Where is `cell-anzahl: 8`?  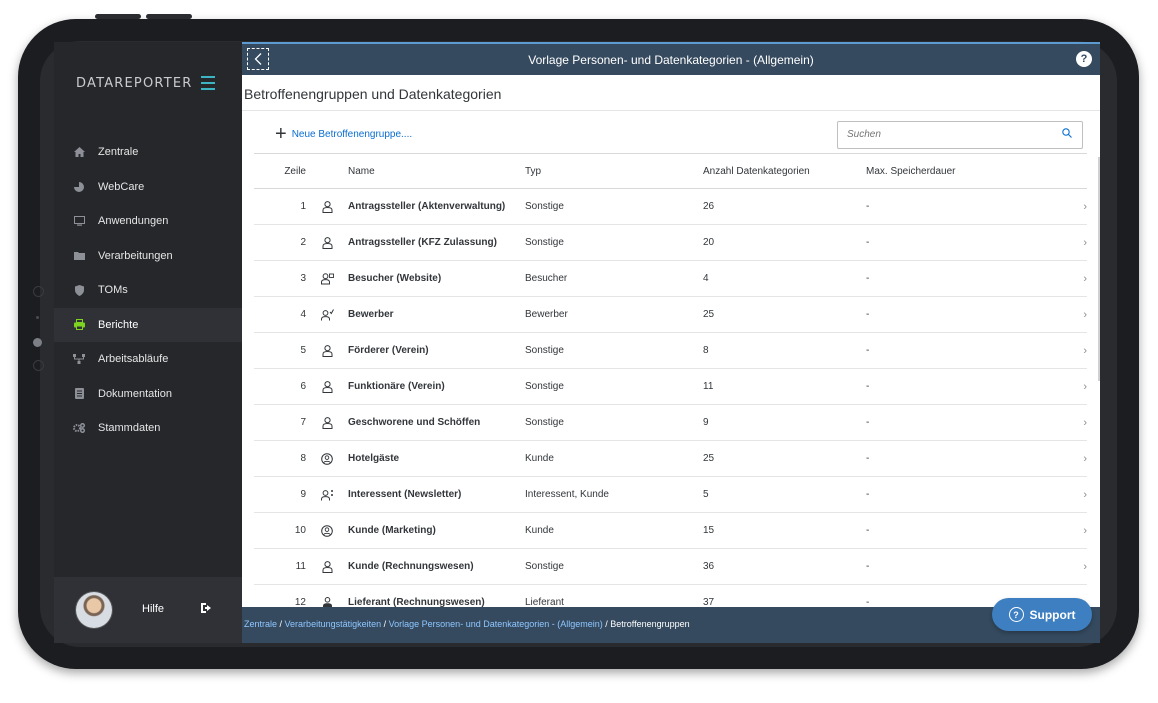 cell-anzahl: 8 is located at coordinates (706, 350).